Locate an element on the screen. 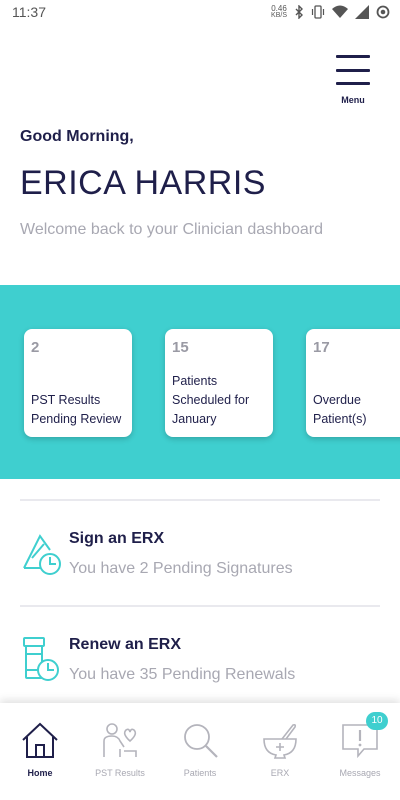  nav-label: Patients is located at coordinates (200, 773).